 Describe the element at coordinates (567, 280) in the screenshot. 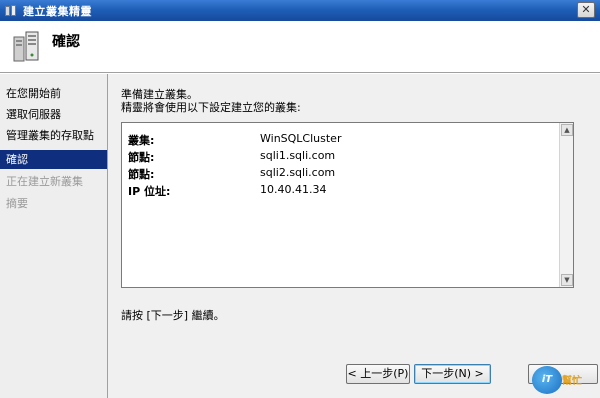

I see `scroll-down-arrow-icon: ▼` at that location.